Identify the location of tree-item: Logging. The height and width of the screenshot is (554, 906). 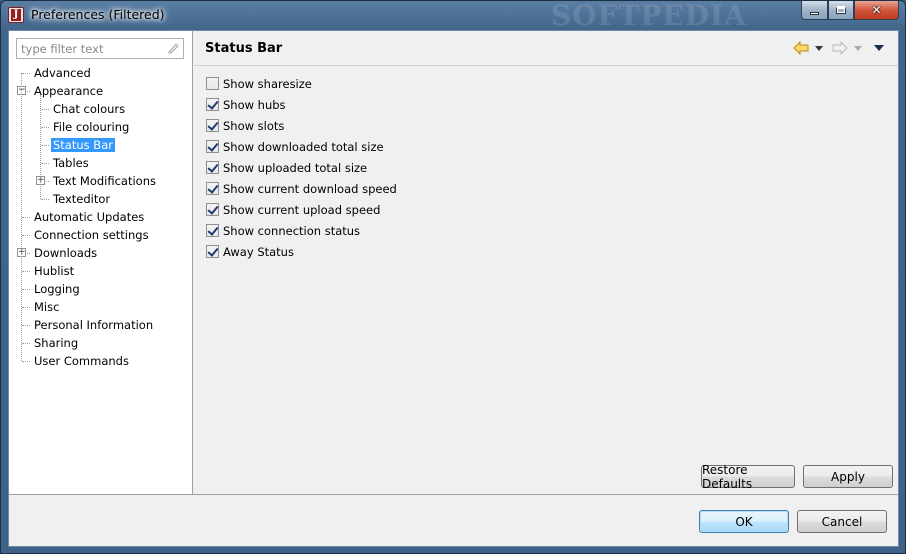
(57, 289).